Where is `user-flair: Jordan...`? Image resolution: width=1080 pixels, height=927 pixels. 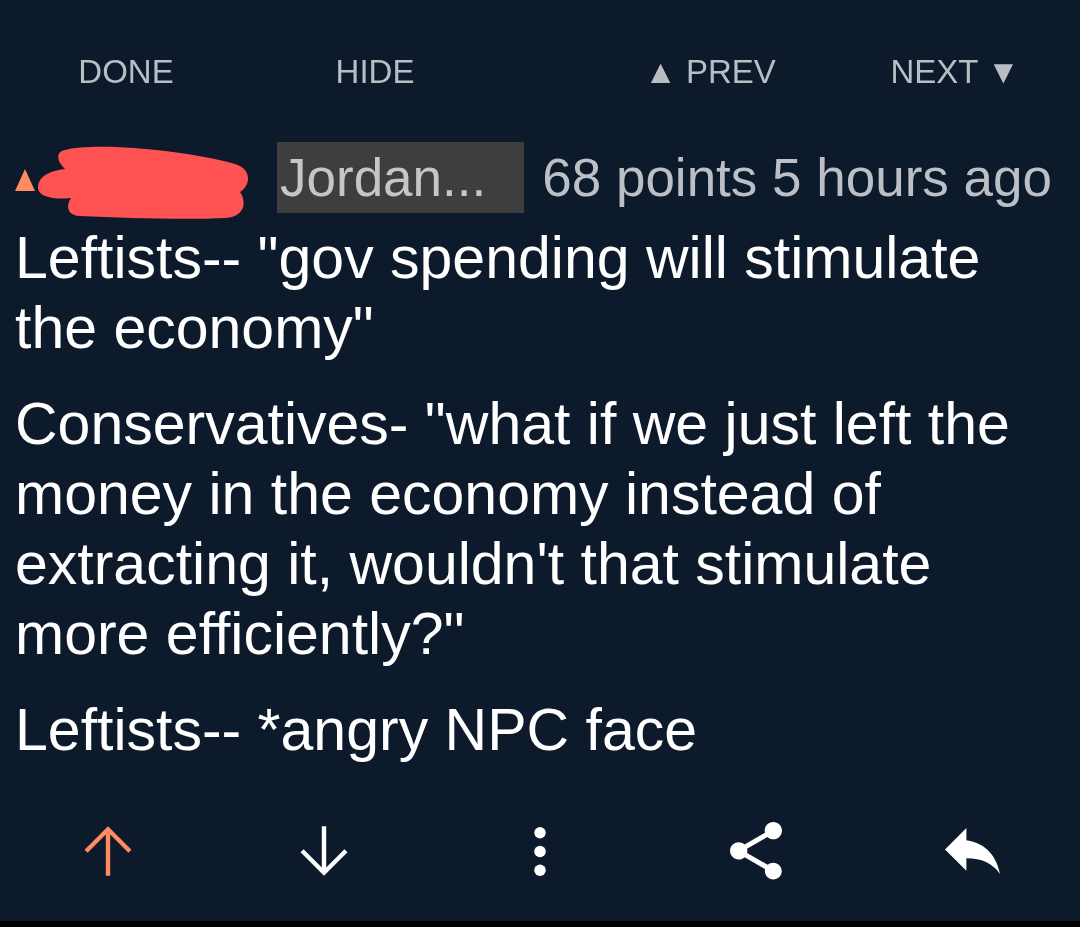
user-flair: Jordan... is located at coordinates (401, 177).